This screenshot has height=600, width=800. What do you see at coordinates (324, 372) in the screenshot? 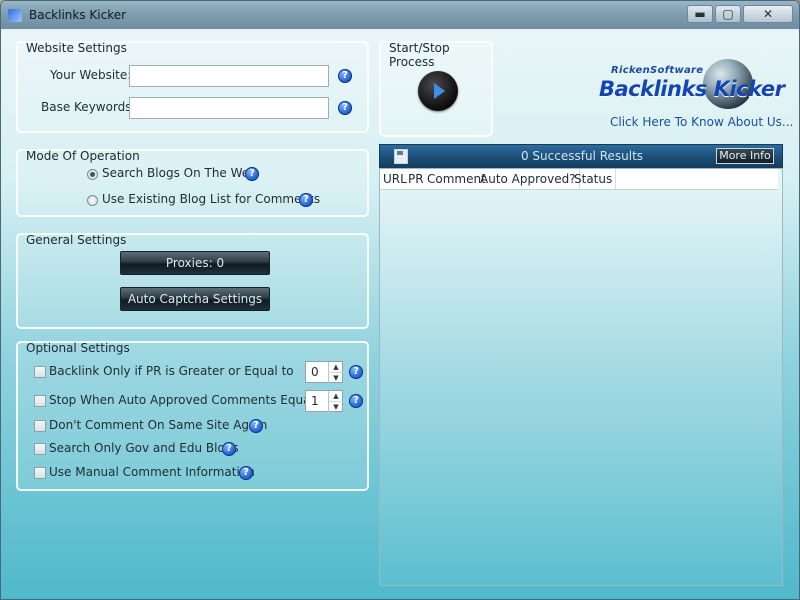
I see `min-pr-stepper: 0 ▲ ▼` at bounding box center [324, 372].